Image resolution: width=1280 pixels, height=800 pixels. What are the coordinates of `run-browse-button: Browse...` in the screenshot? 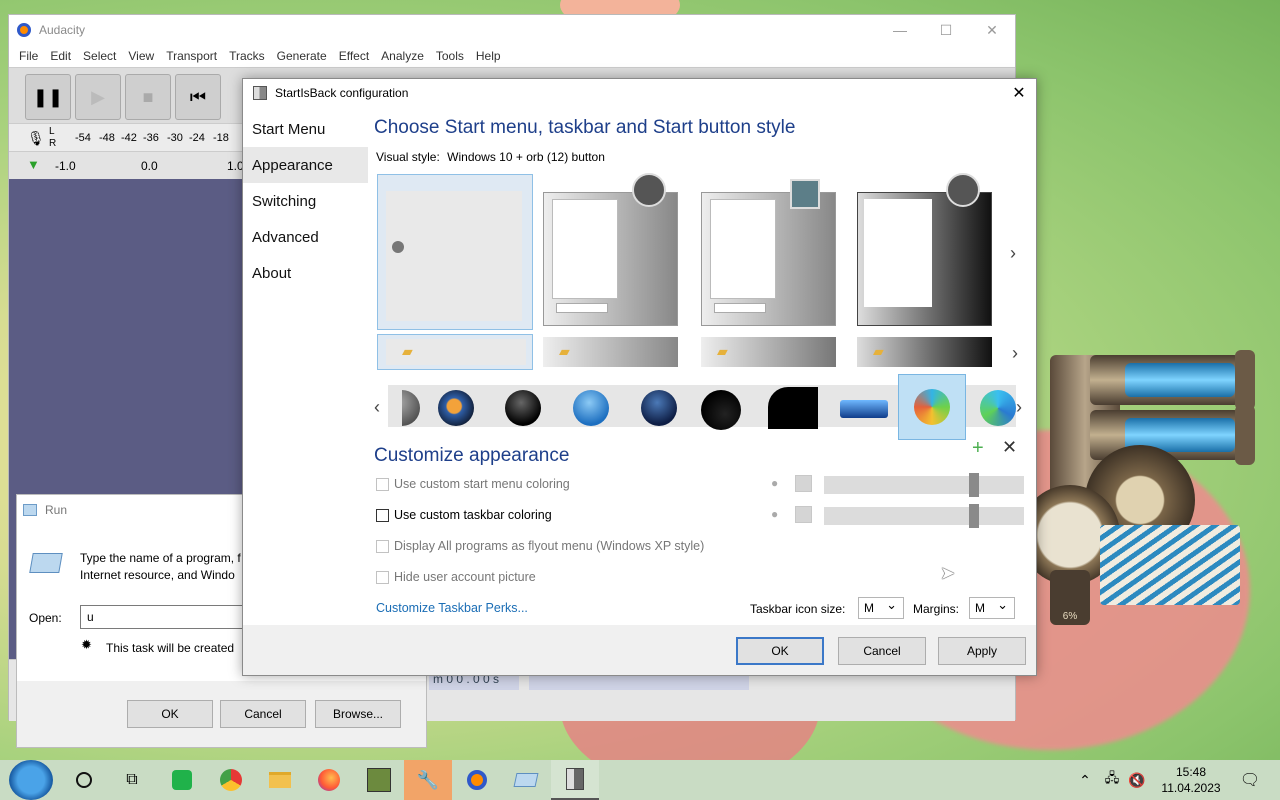 It's located at (358, 714).